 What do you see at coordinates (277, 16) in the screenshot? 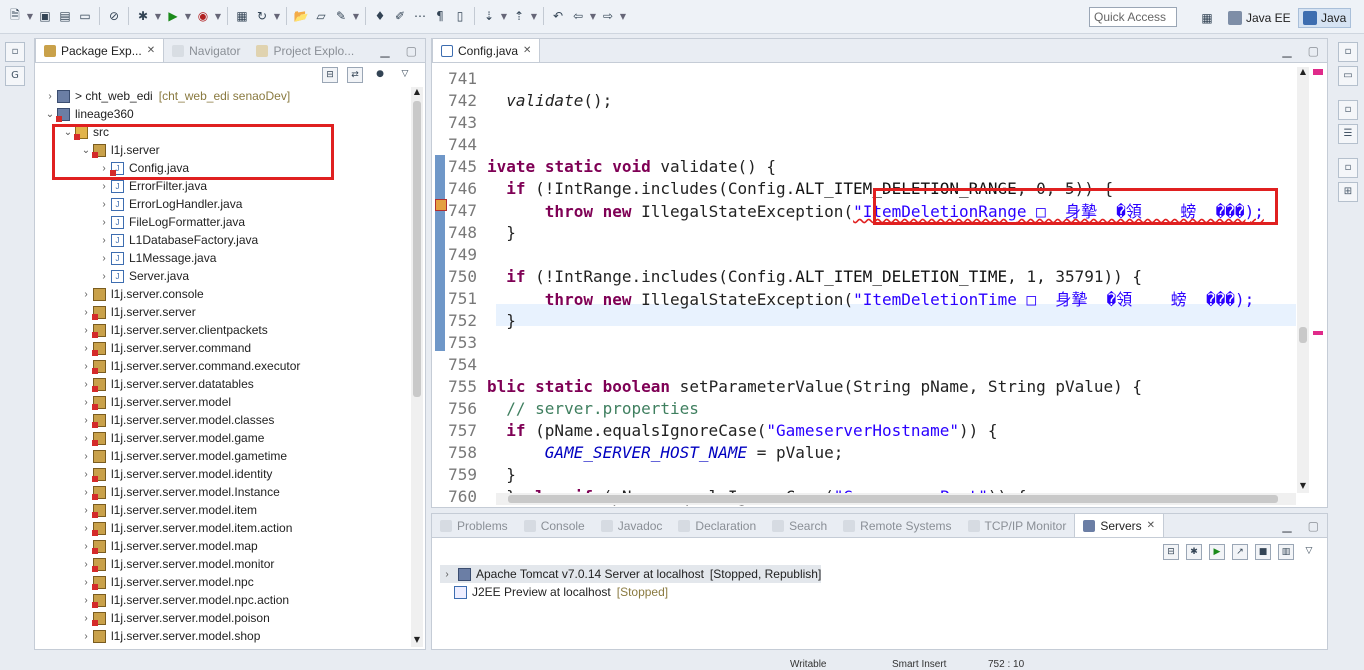
I see `refresh-dropdown-icon: ▼` at bounding box center [277, 16].